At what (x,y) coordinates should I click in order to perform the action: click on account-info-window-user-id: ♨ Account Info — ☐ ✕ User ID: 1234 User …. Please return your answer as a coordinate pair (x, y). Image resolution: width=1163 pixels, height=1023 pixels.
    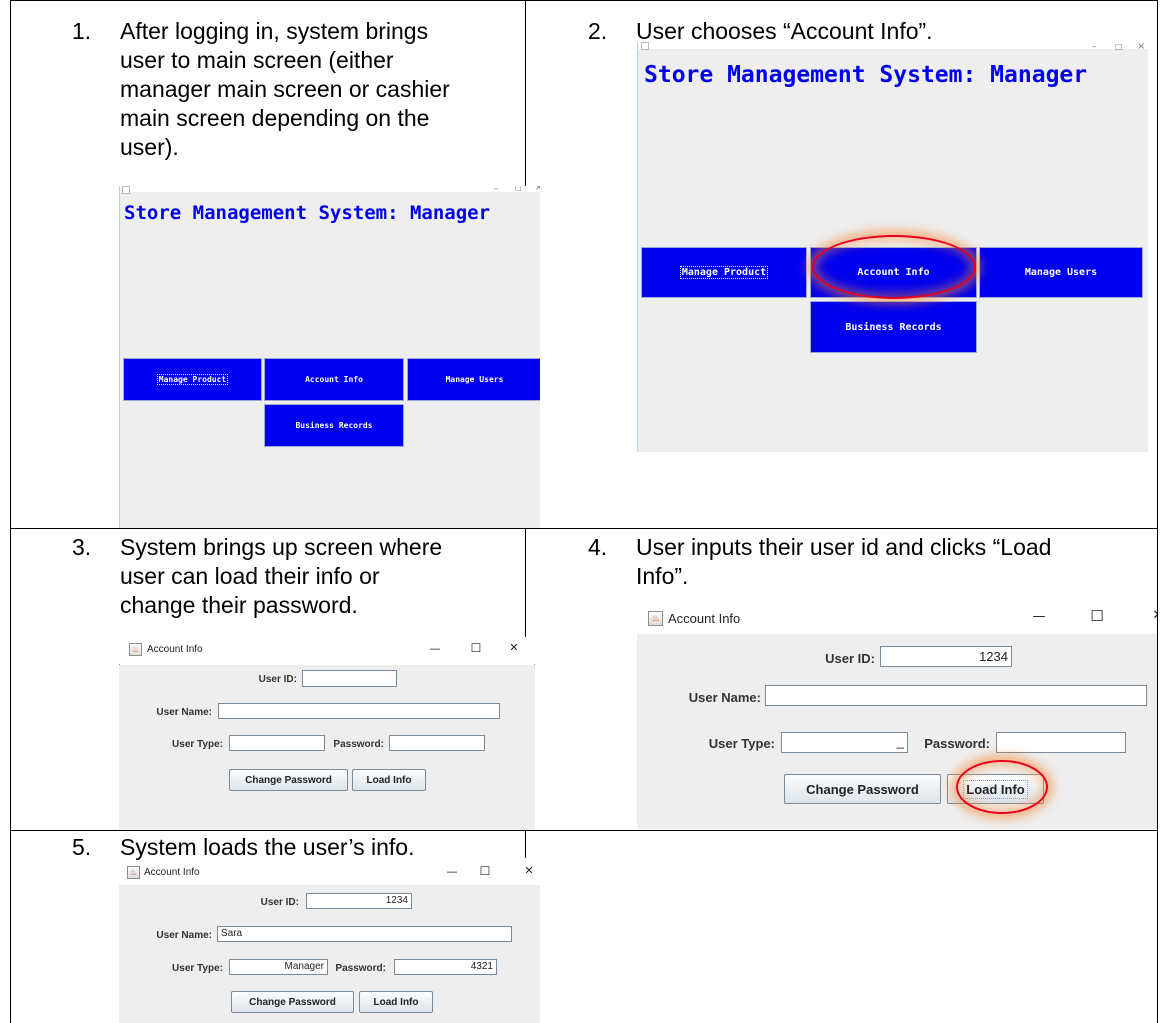
    Looking at the image, I should click on (897, 716).